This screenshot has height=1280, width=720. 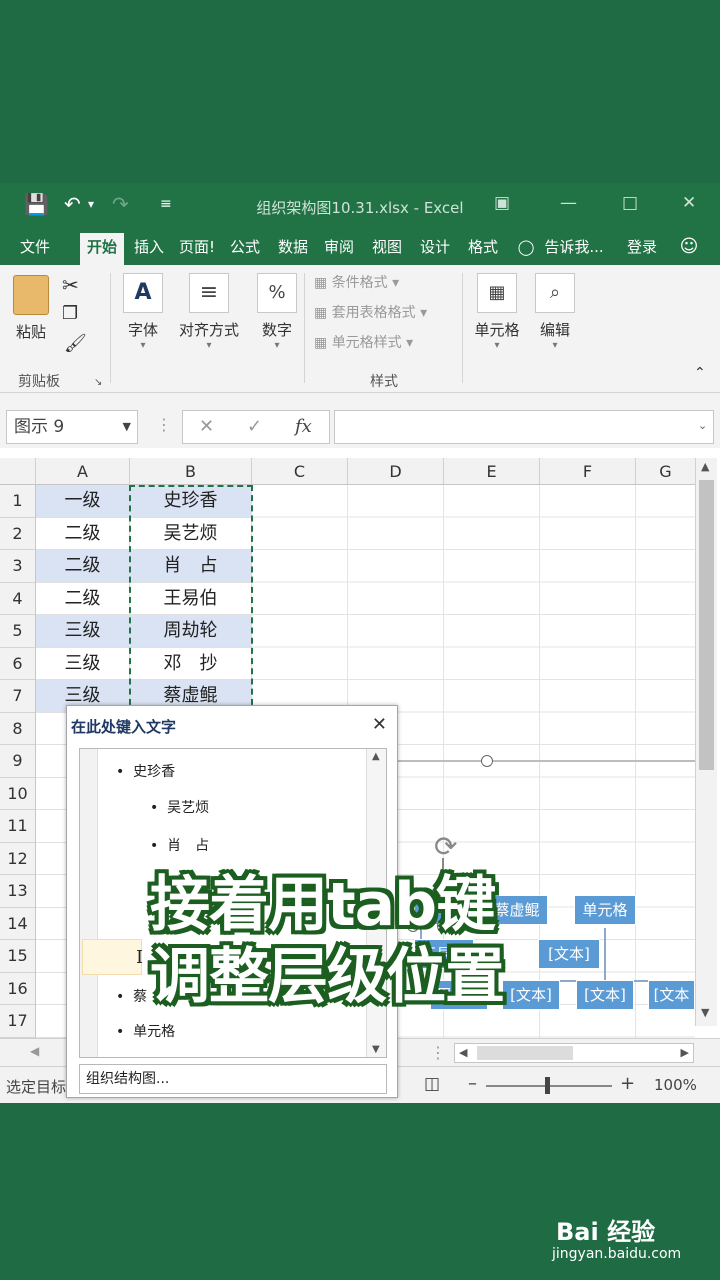 I want to click on row-header: 4, so click(x=18, y=598).